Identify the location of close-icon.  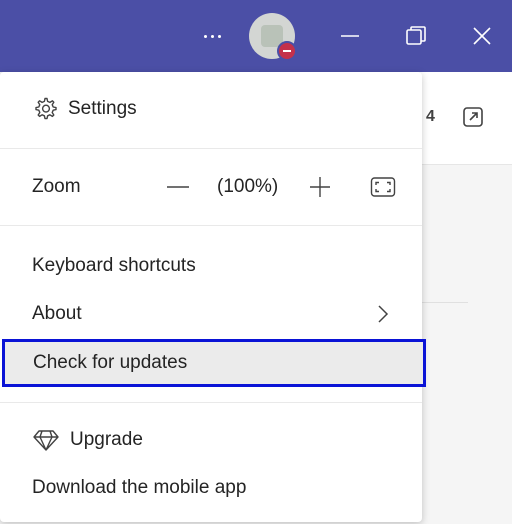
(482, 36).